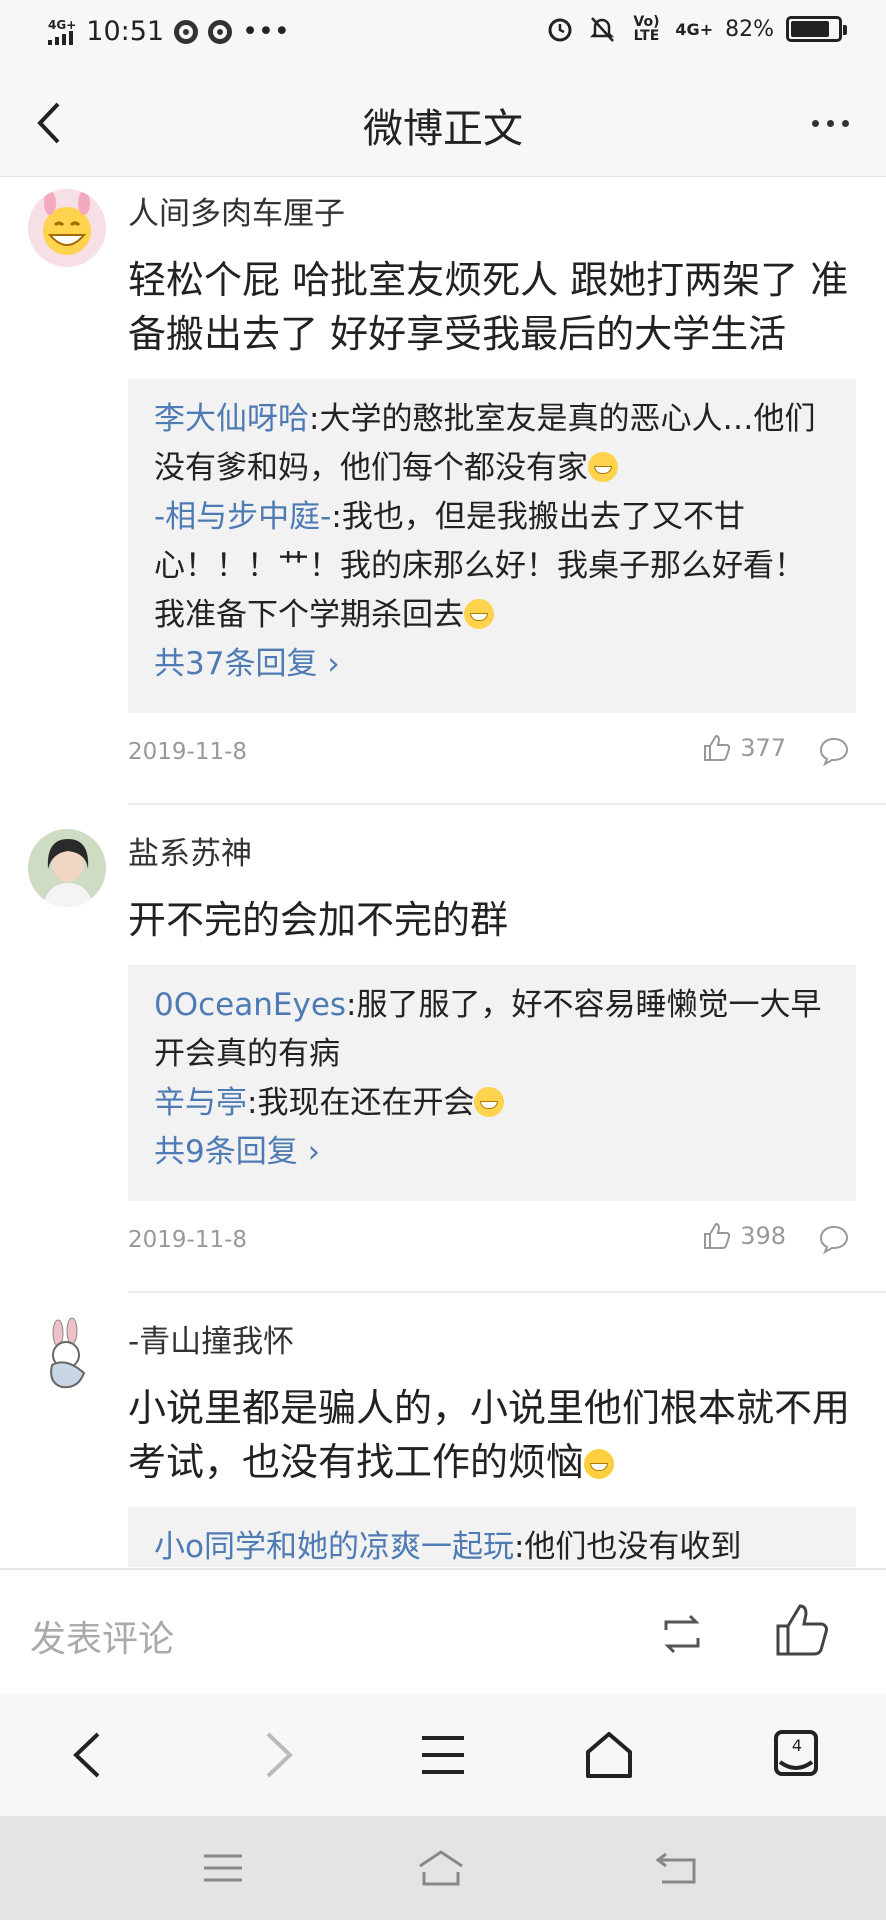 The image size is (886, 1920). What do you see at coordinates (599, 1464) in the screenshot?
I see `sad-emoji-icon` at bounding box center [599, 1464].